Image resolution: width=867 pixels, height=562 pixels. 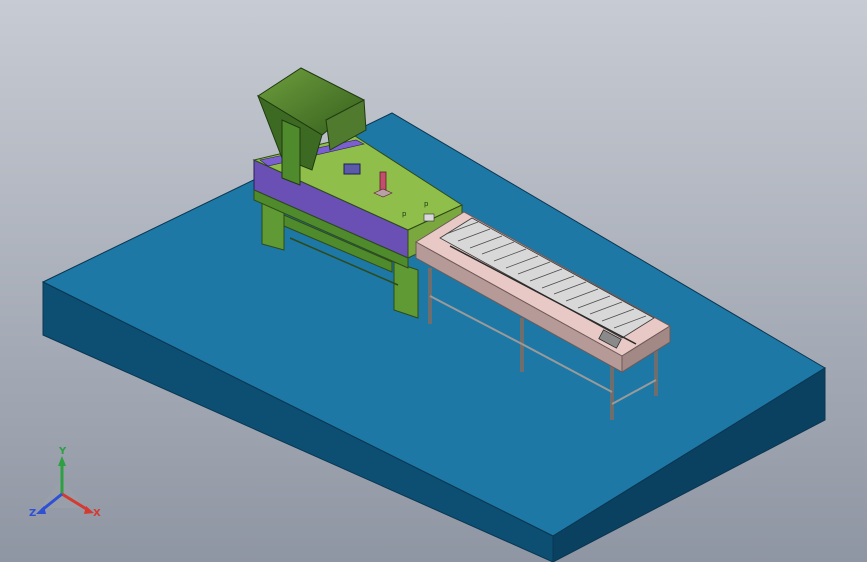 I want to click on feeder-marking-1: p, so click(x=404, y=214).